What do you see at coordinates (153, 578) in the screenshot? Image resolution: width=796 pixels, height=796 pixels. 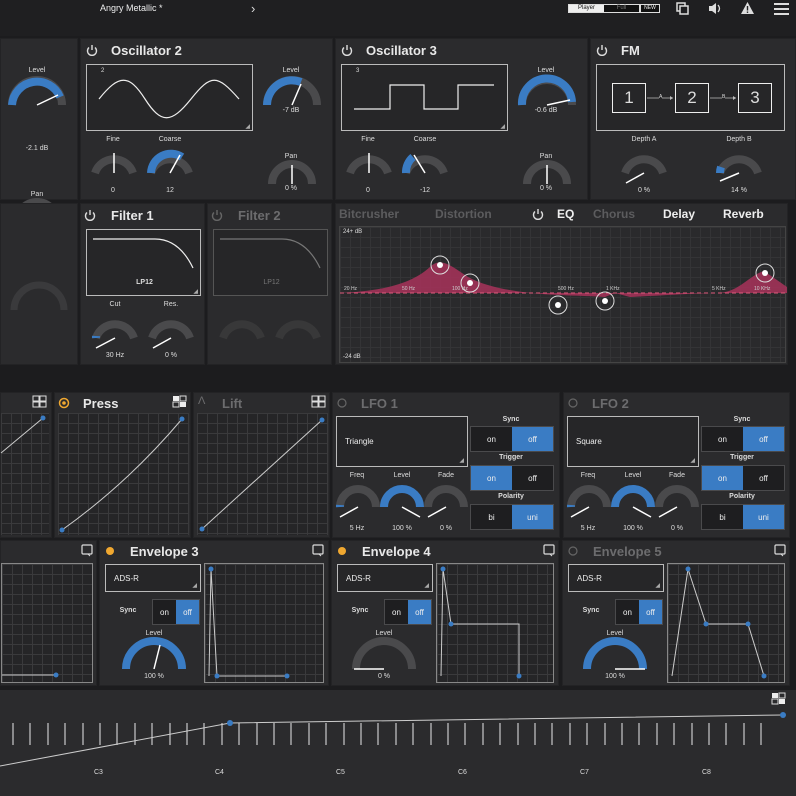 I see `env3-mode-select: ADS-R ◢` at bounding box center [153, 578].